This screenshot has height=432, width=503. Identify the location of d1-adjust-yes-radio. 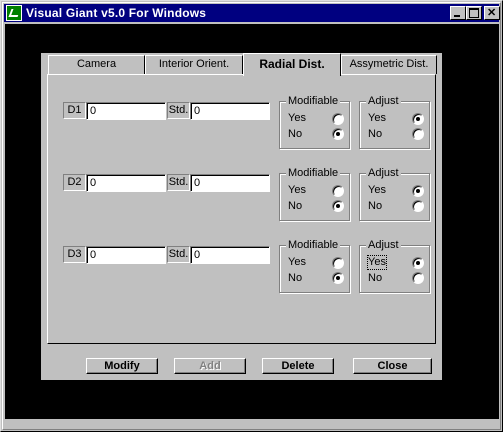
(418, 119).